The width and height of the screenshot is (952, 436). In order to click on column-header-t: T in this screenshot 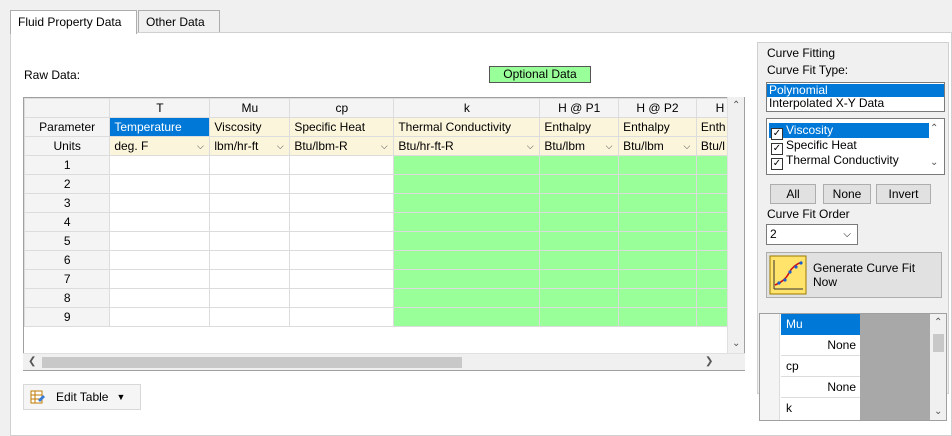, I will do `click(160, 108)`.